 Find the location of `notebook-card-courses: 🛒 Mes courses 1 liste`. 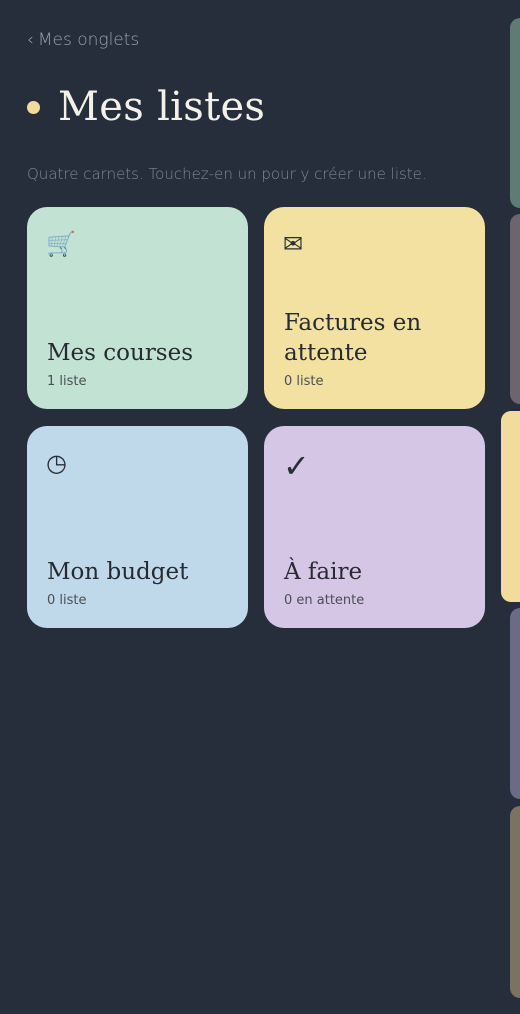

notebook-card-courses: 🛒 Mes courses 1 liste is located at coordinates (137, 308).